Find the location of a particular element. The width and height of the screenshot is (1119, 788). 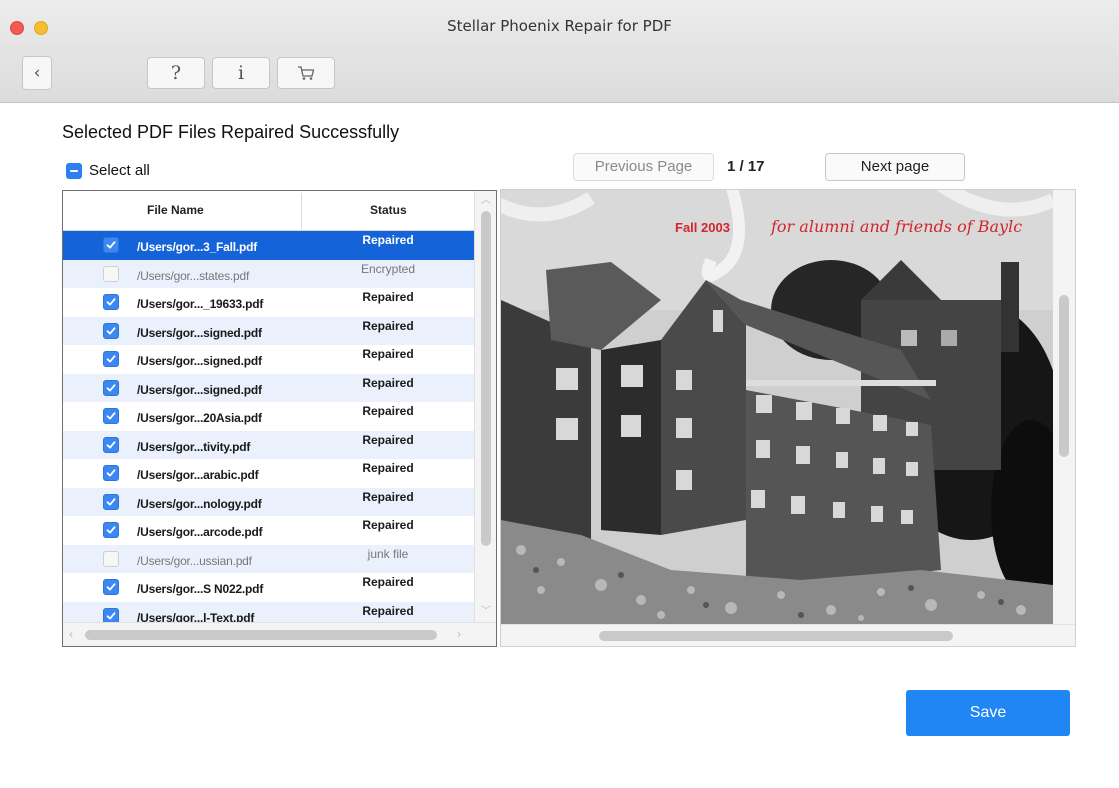

table-vertical-scrollbar: ︿ ﹀ is located at coordinates (485, 406).